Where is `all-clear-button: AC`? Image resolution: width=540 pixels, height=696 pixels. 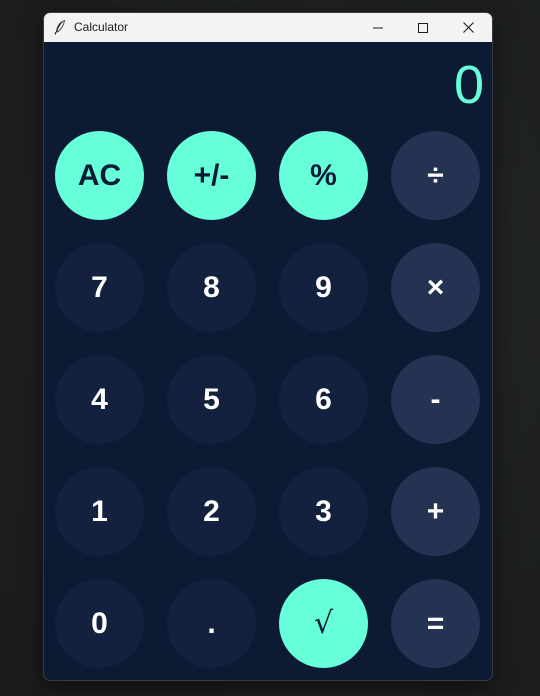
all-clear-button: AC is located at coordinates (99, 175).